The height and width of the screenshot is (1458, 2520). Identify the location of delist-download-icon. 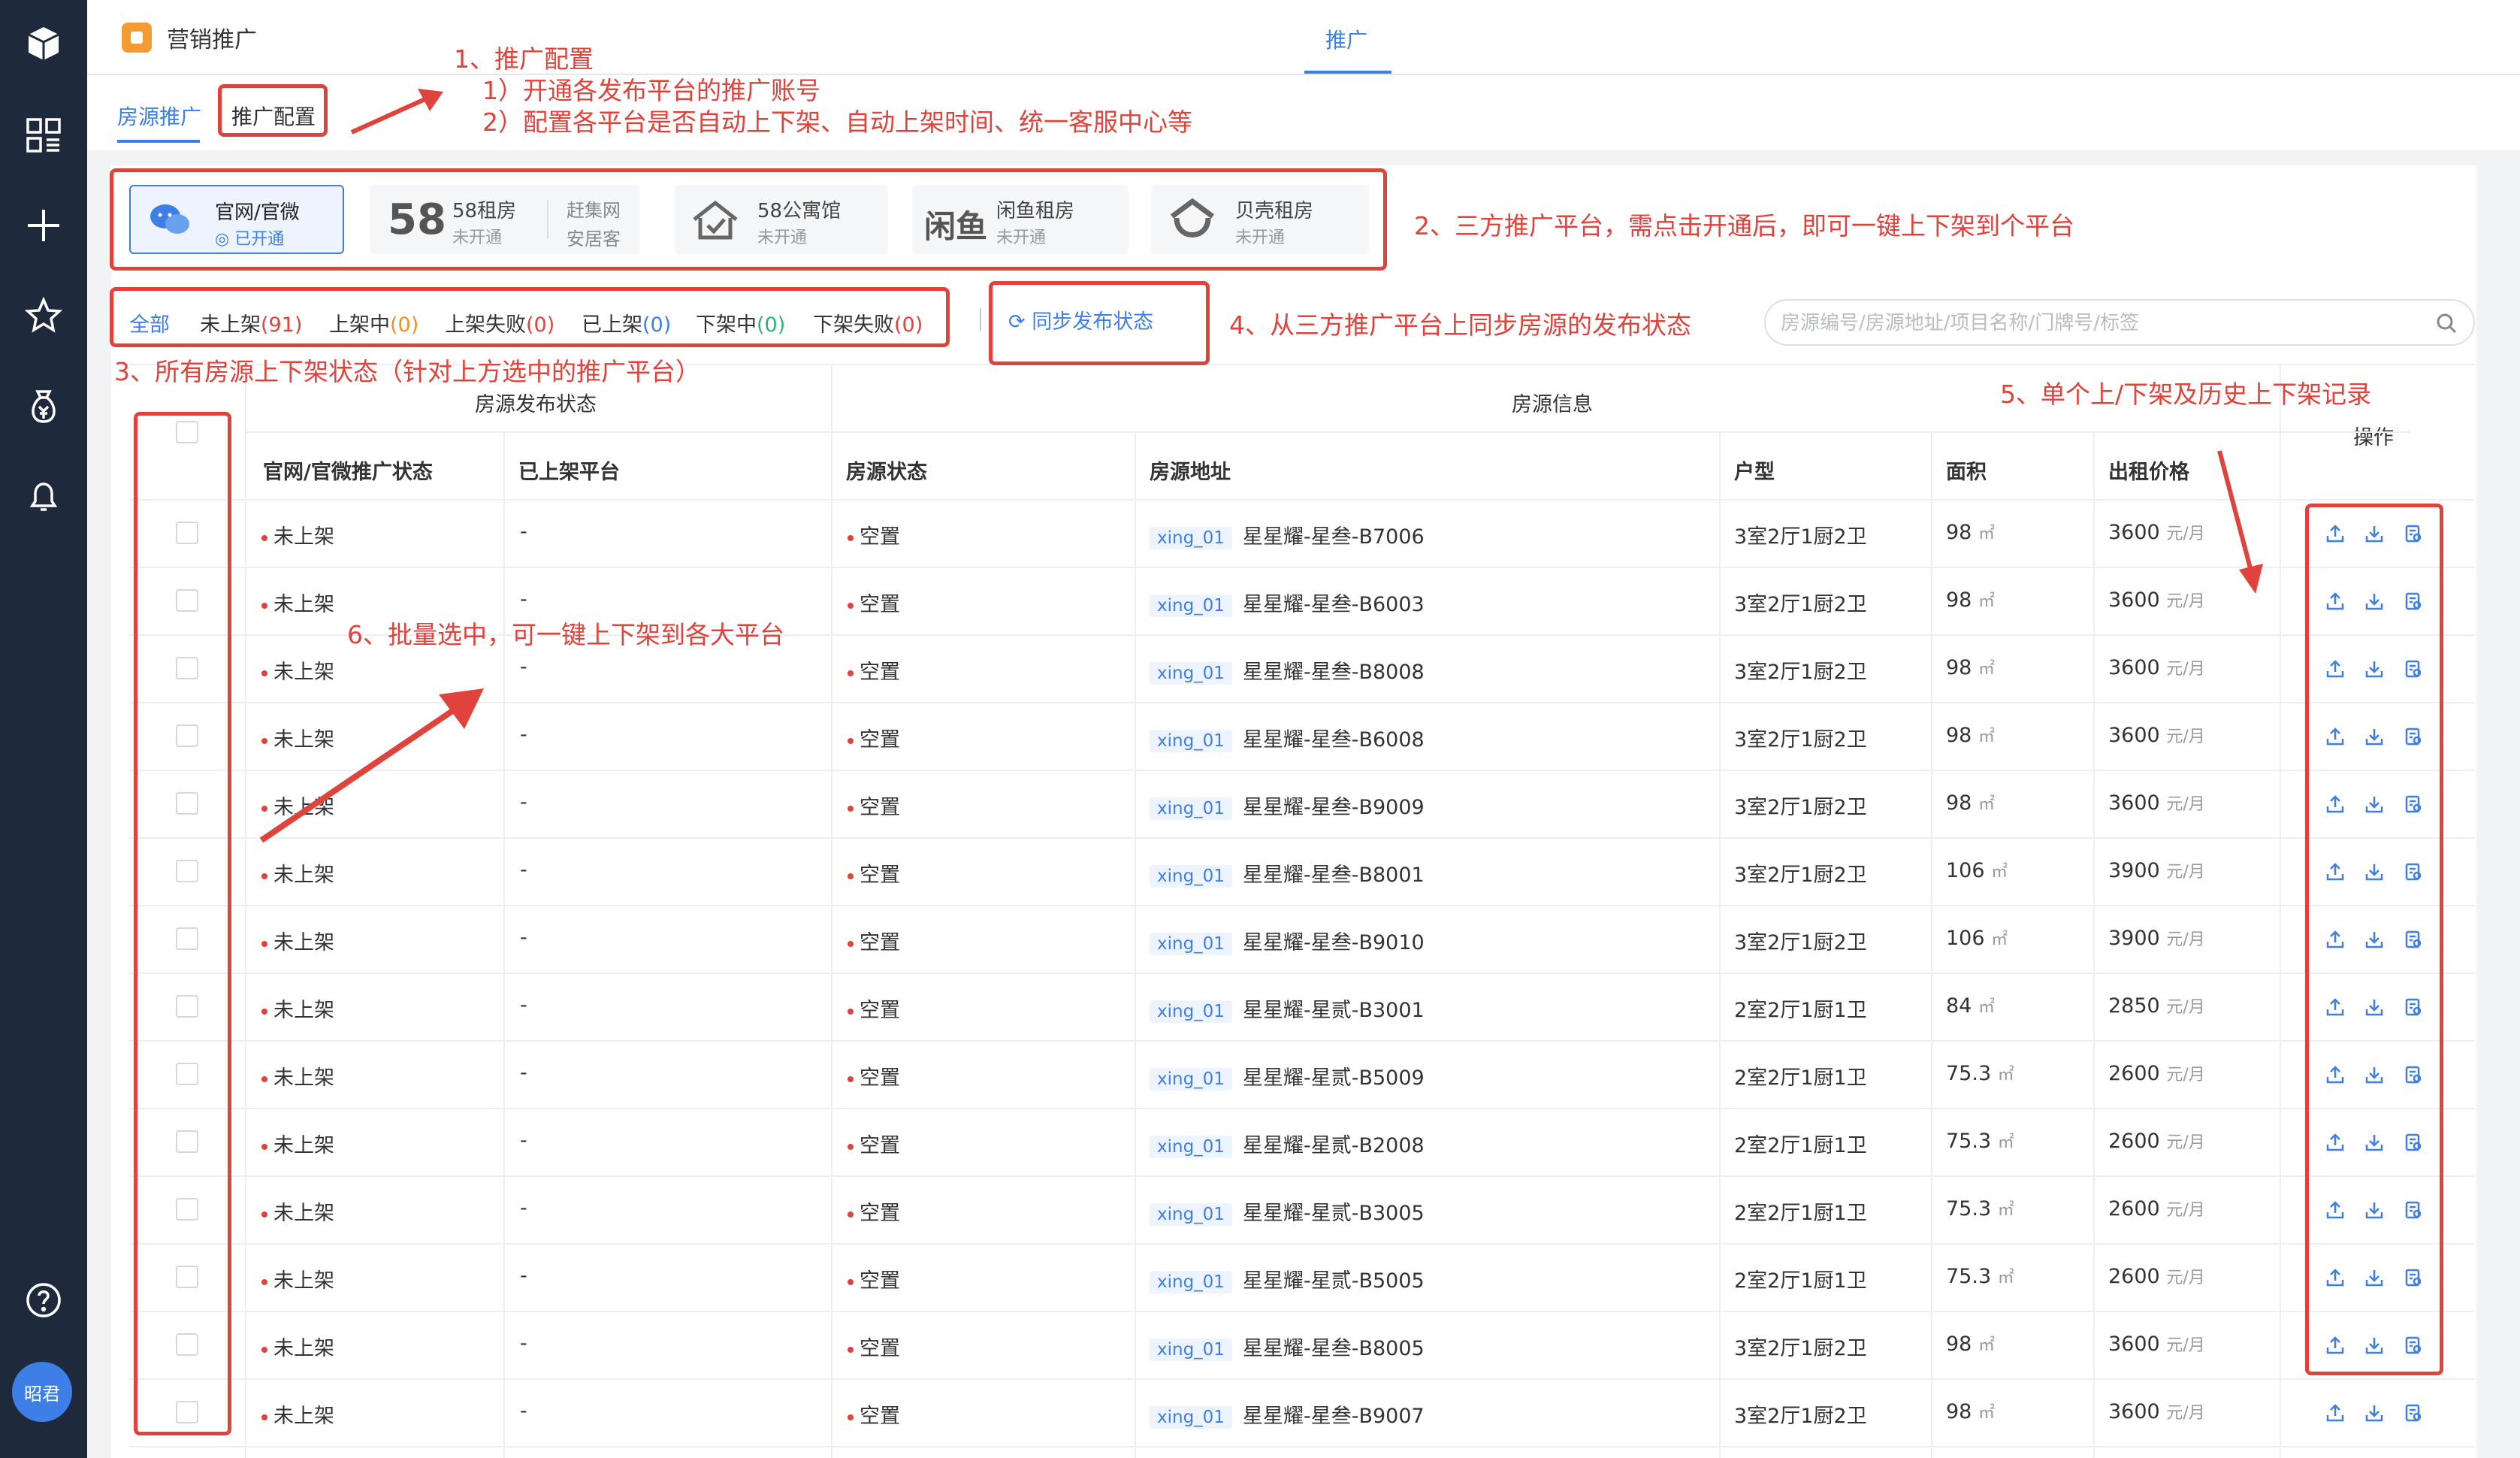
(2374, 1413).